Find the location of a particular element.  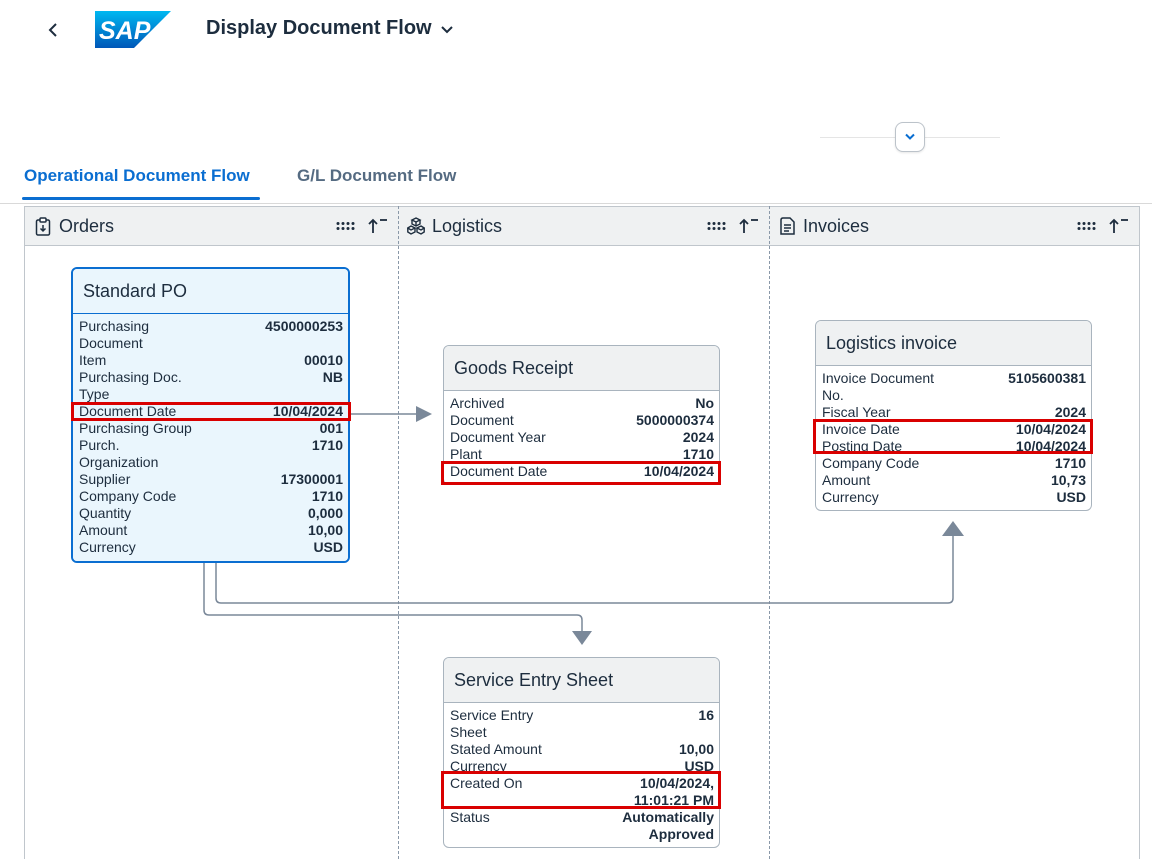

detail-label: Supplier is located at coordinates (105, 479).